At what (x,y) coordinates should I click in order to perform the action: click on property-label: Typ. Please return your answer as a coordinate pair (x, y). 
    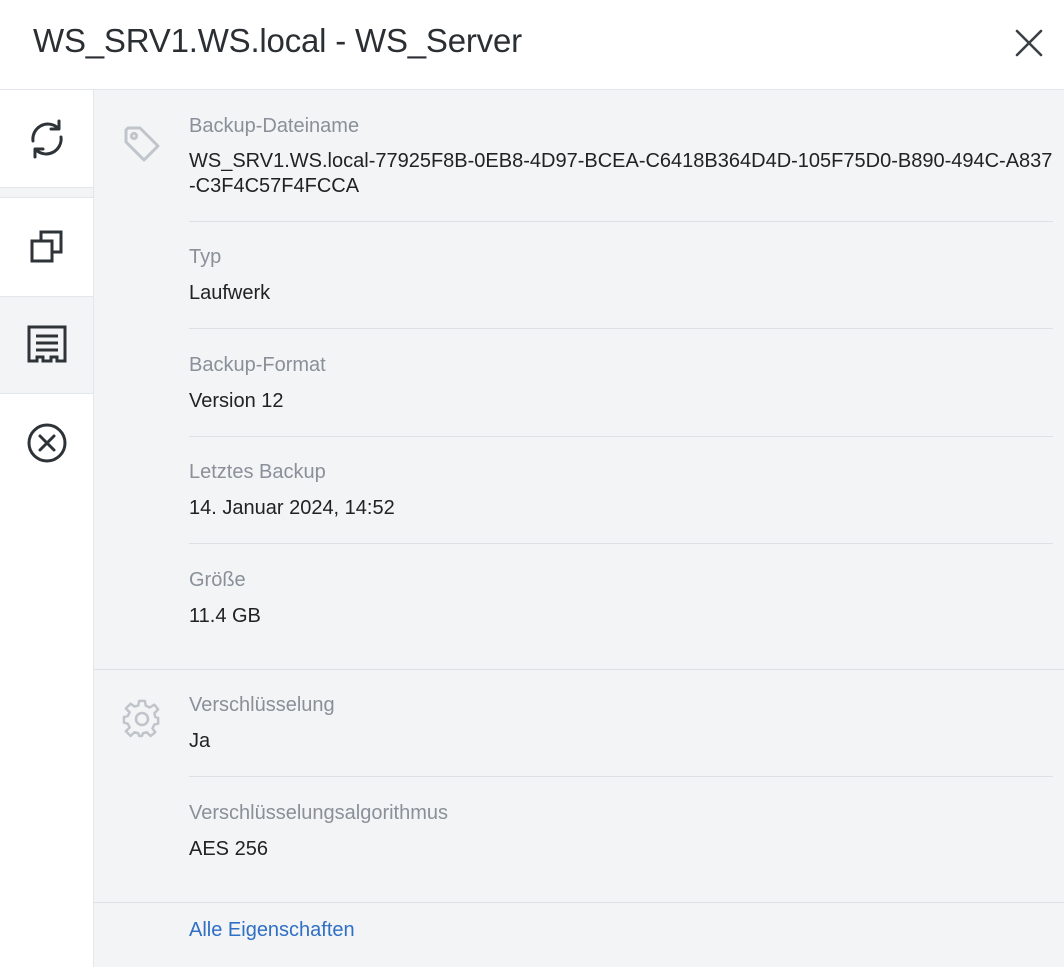
    Looking at the image, I should click on (205, 257).